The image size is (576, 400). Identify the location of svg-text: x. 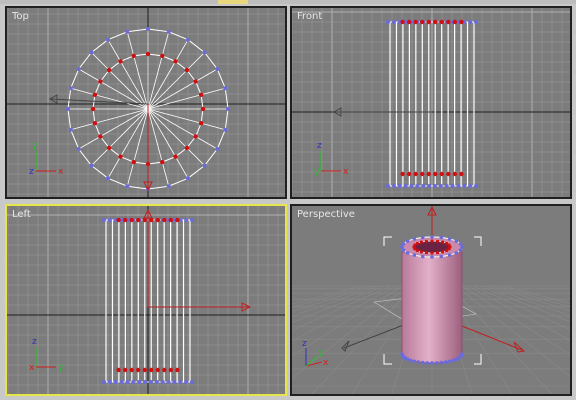
(32, 368).